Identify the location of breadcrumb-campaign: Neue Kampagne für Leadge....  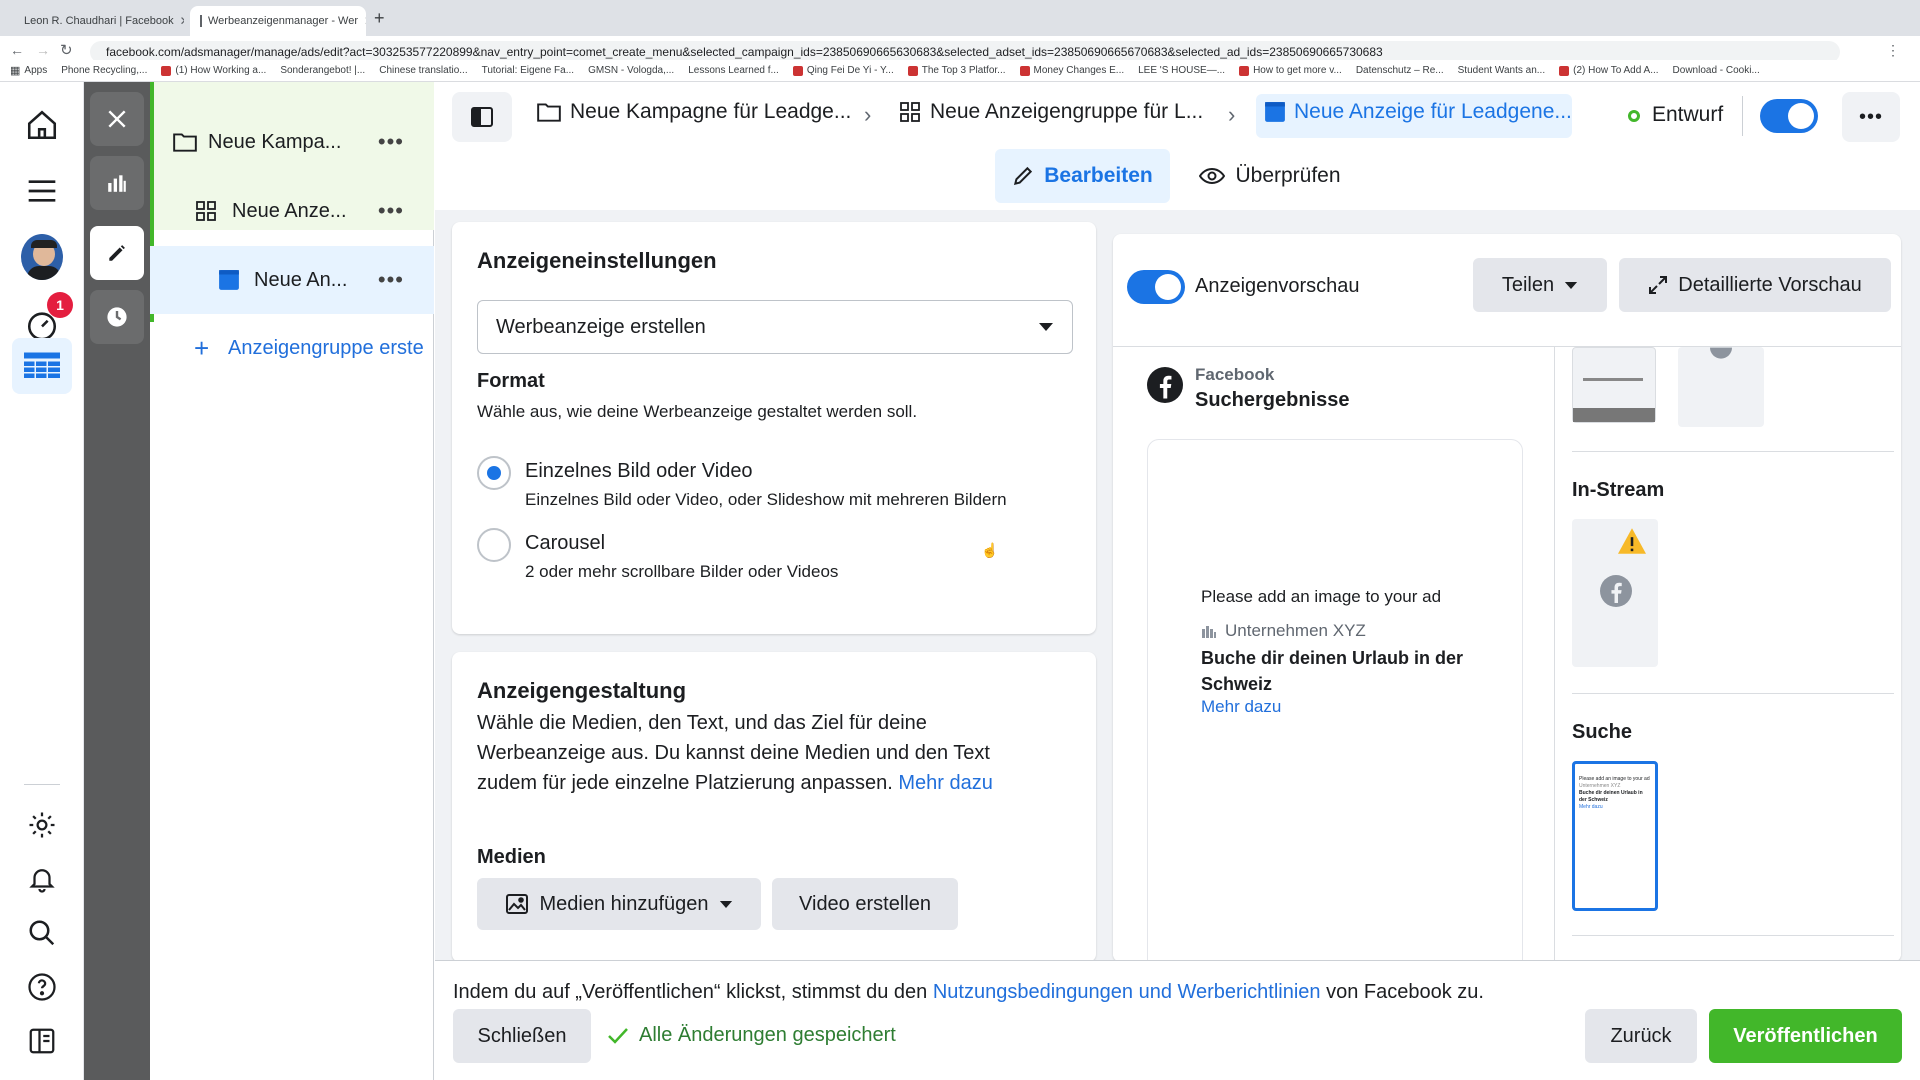
(693, 112).